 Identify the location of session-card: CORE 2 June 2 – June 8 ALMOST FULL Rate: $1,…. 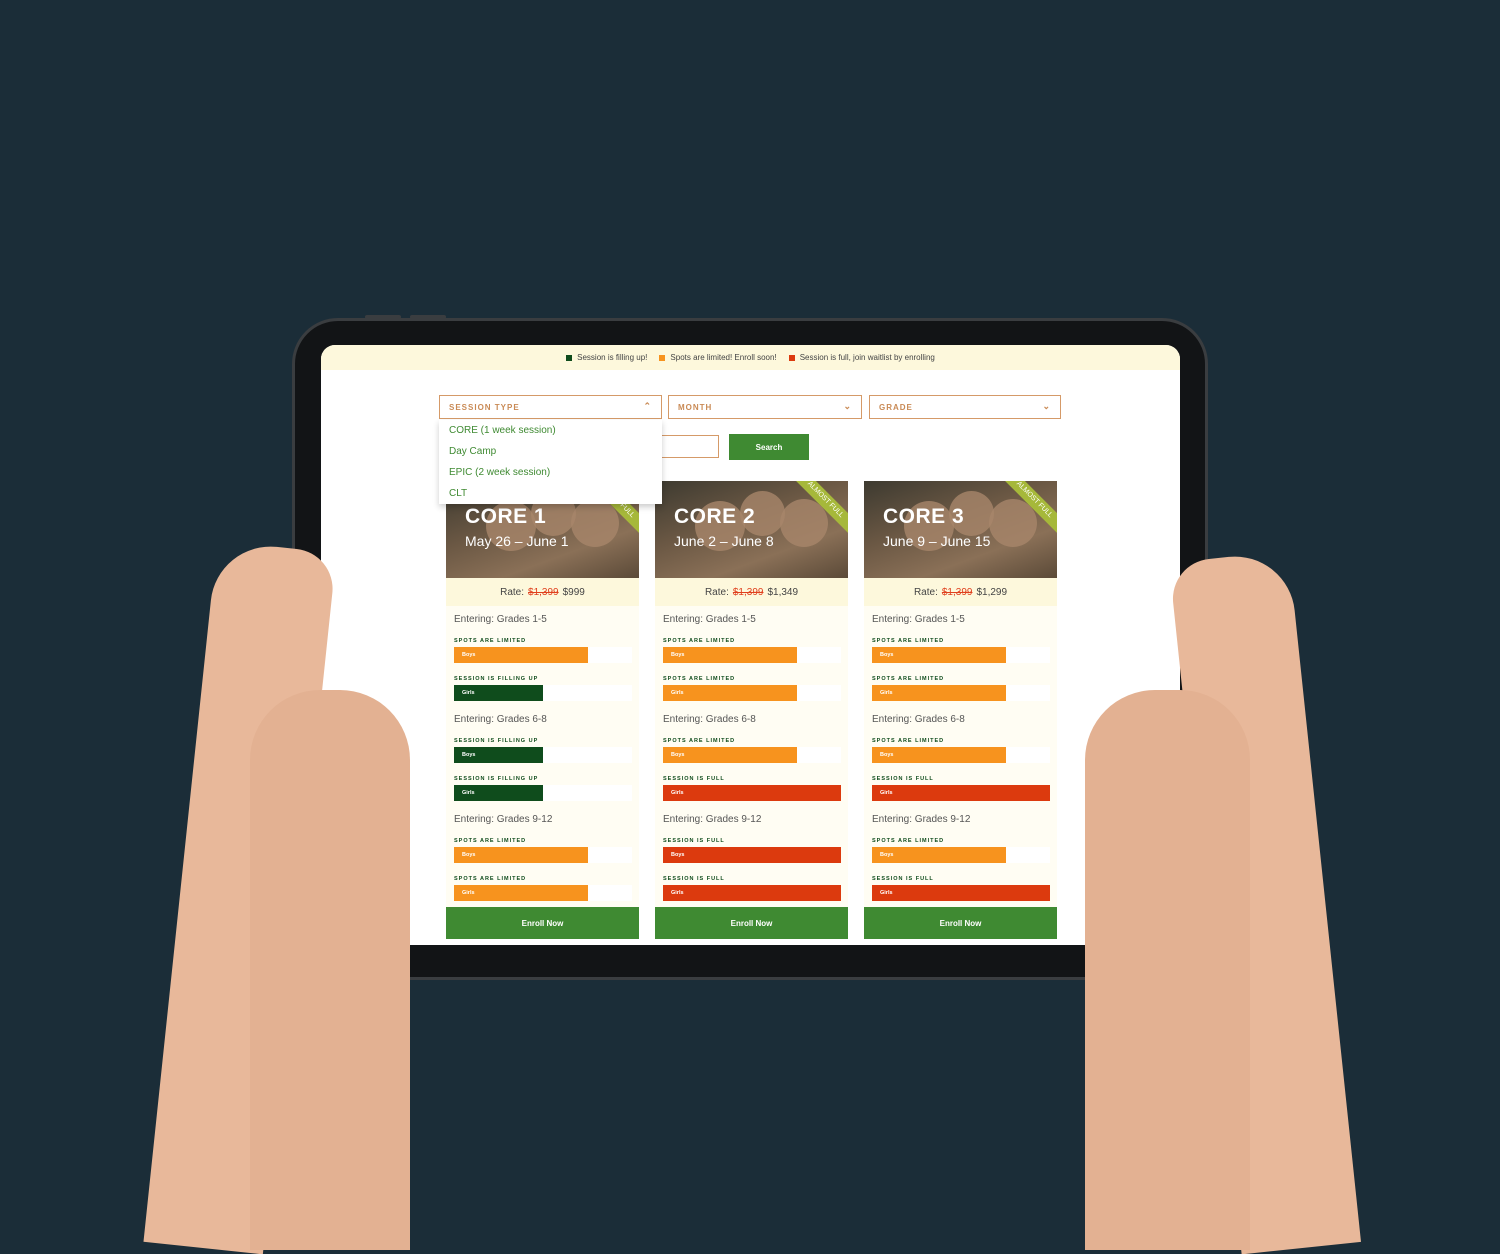
(751, 710).